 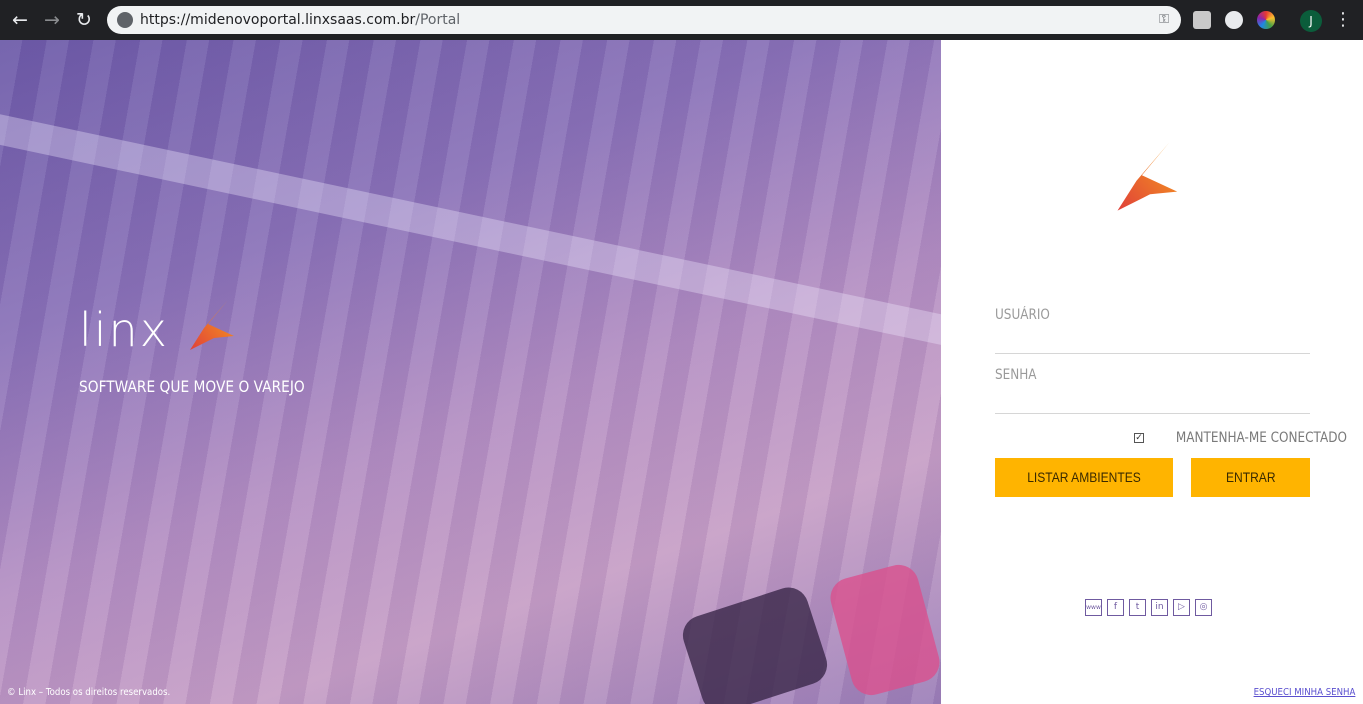 What do you see at coordinates (1203, 607) in the screenshot?
I see `instagram-icon: ◎` at bounding box center [1203, 607].